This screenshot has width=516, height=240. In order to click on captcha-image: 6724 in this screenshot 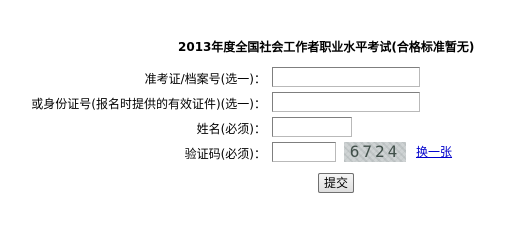, I will do `click(375, 152)`.